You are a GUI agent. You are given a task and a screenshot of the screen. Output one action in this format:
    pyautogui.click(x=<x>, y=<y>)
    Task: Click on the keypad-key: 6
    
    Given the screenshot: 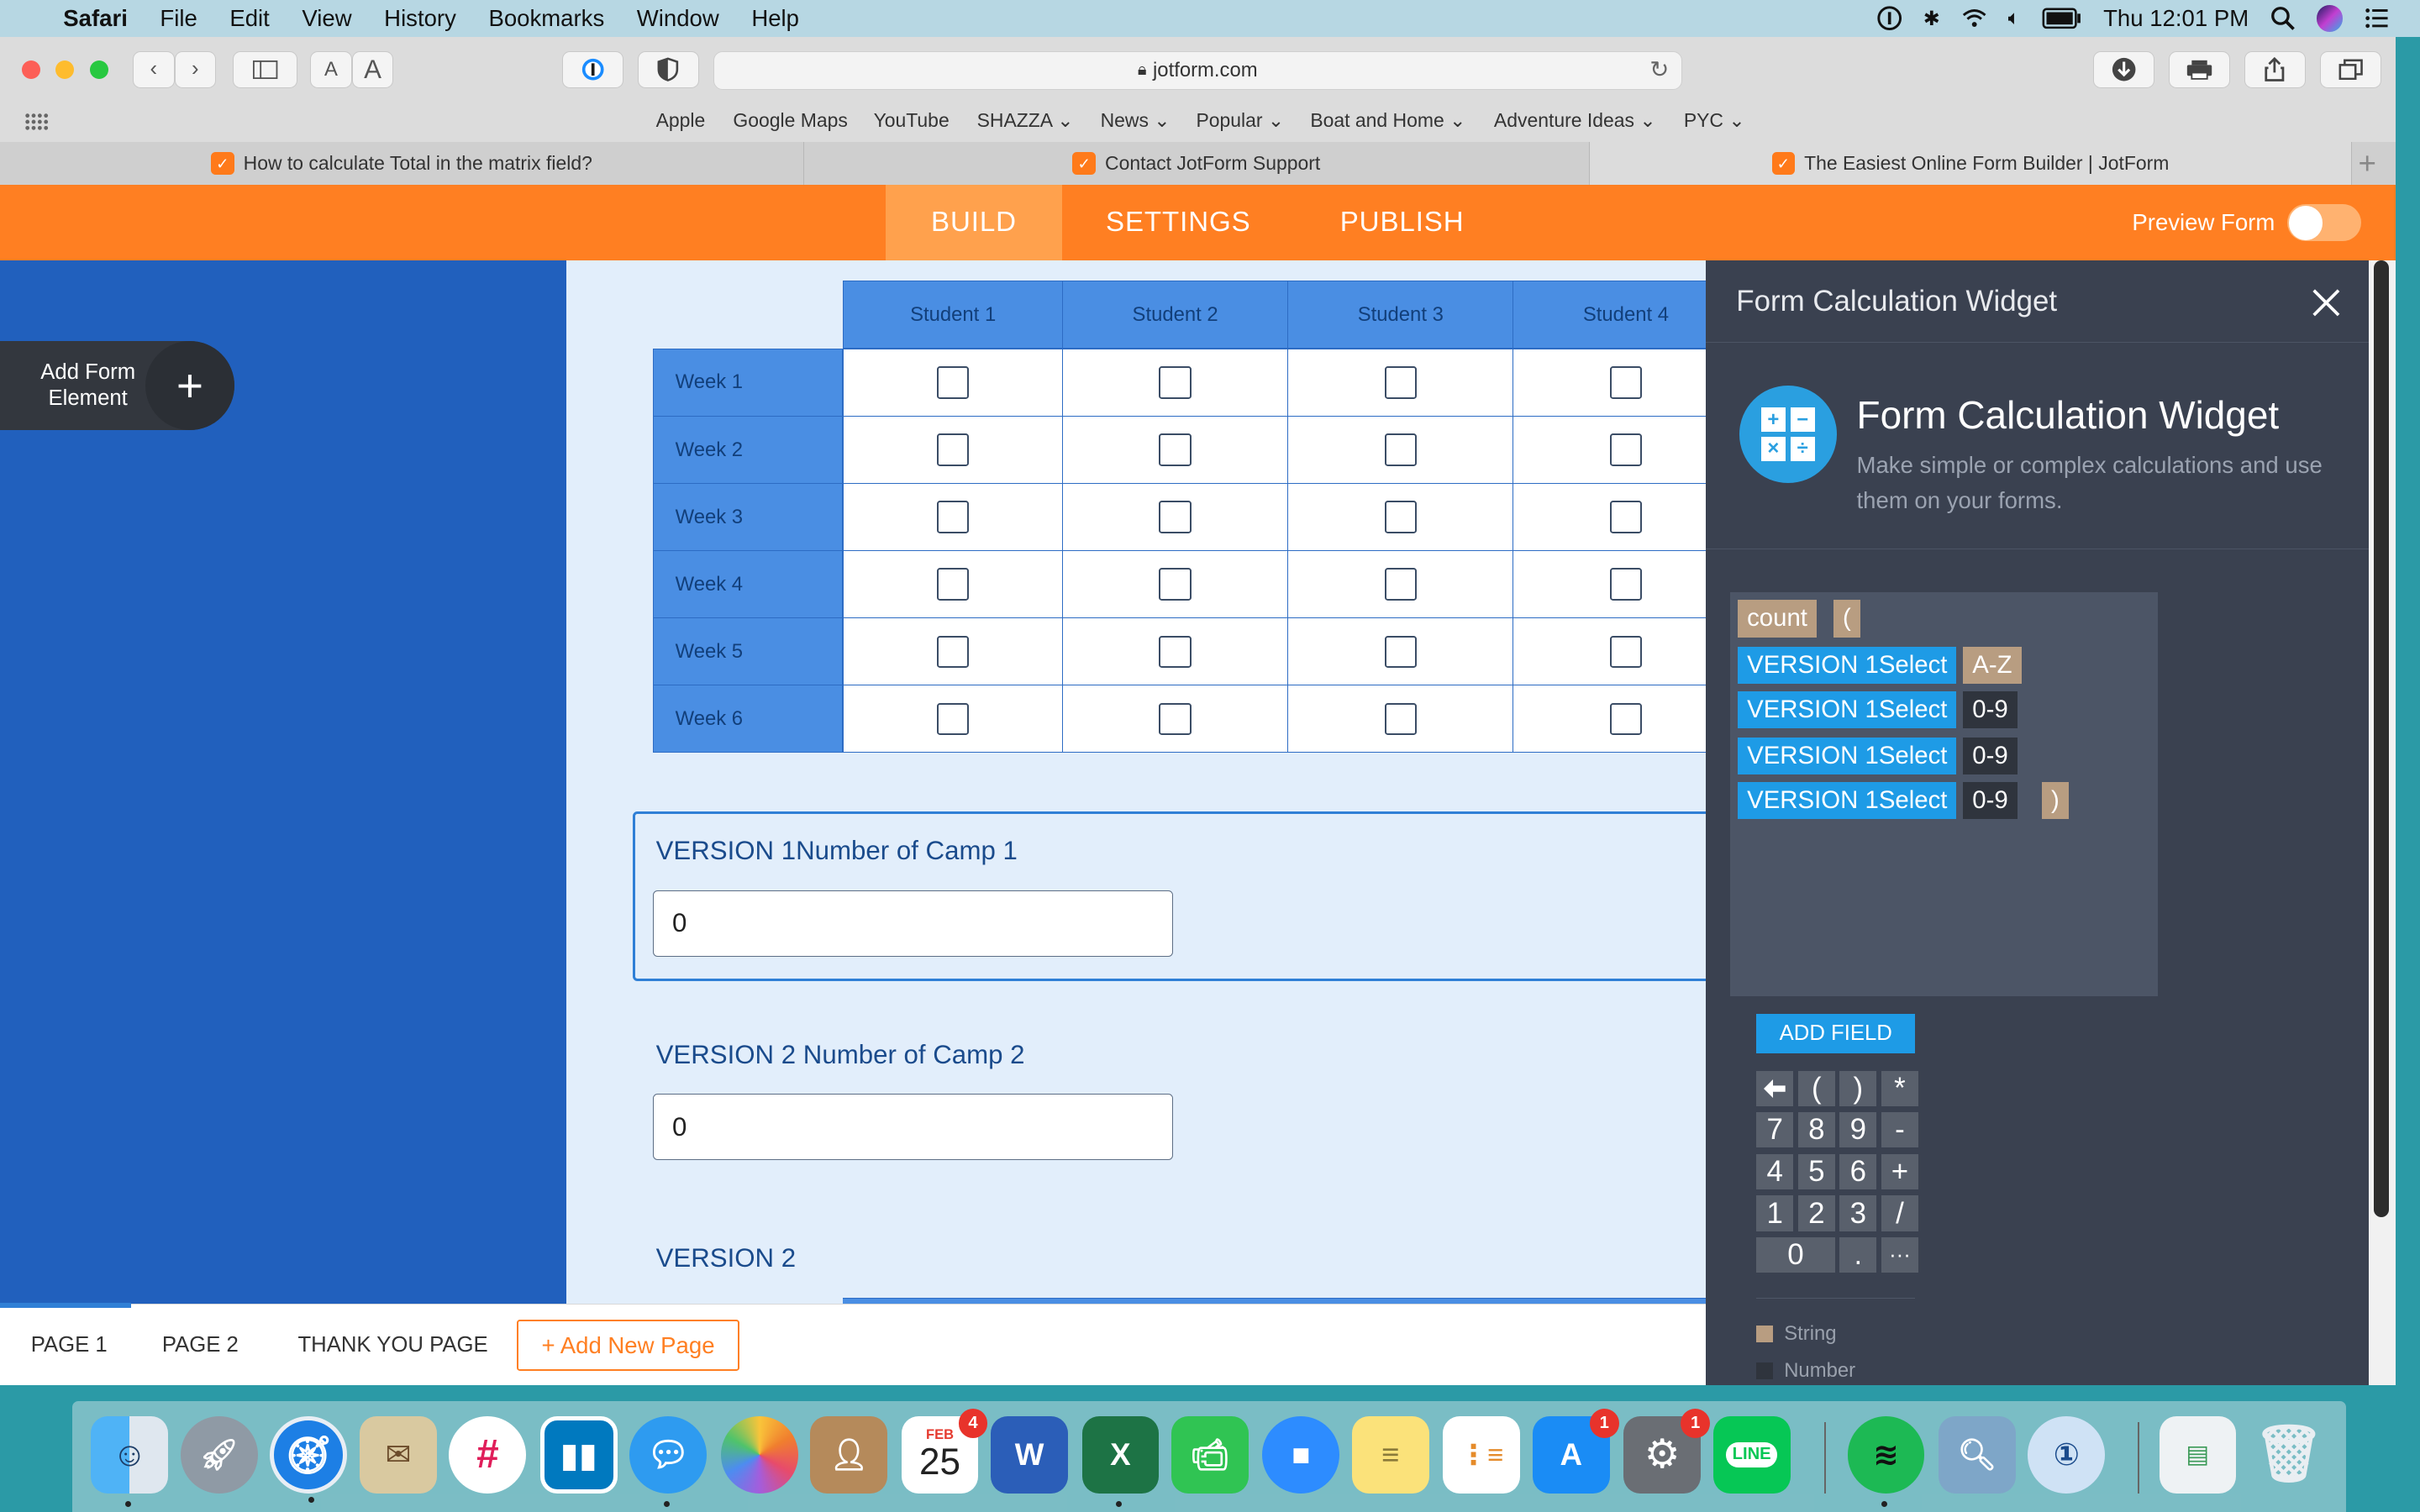 What is the action you would take?
    pyautogui.click(x=1858, y=1171)
    